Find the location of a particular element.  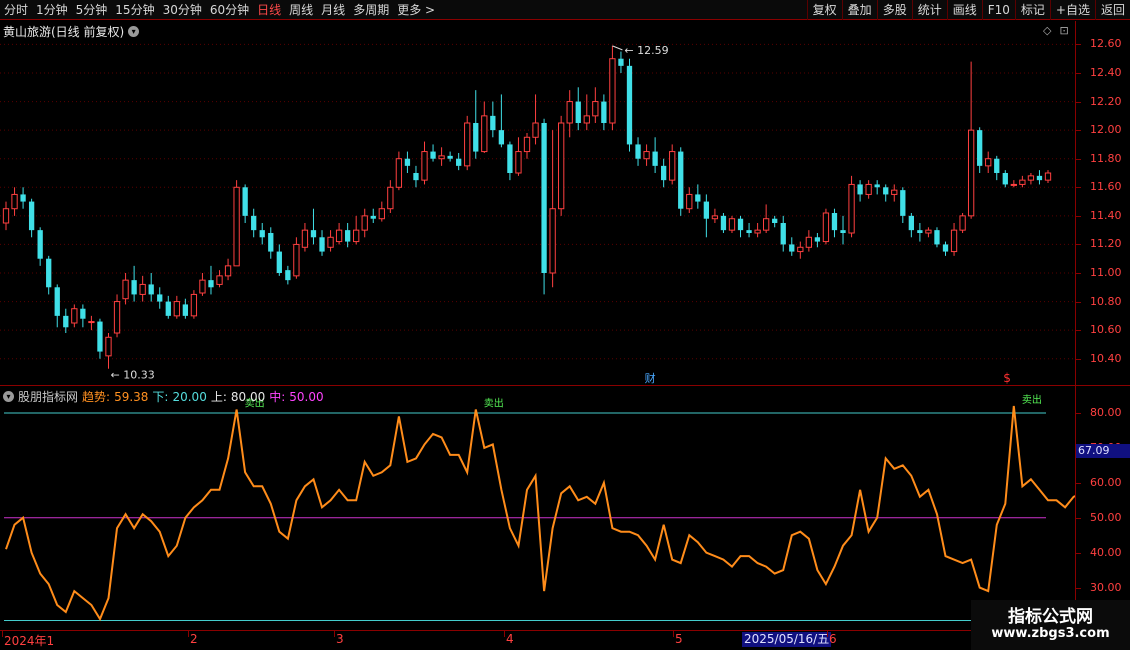

date-axis-label: 5 is located at coordinates (679, 639).